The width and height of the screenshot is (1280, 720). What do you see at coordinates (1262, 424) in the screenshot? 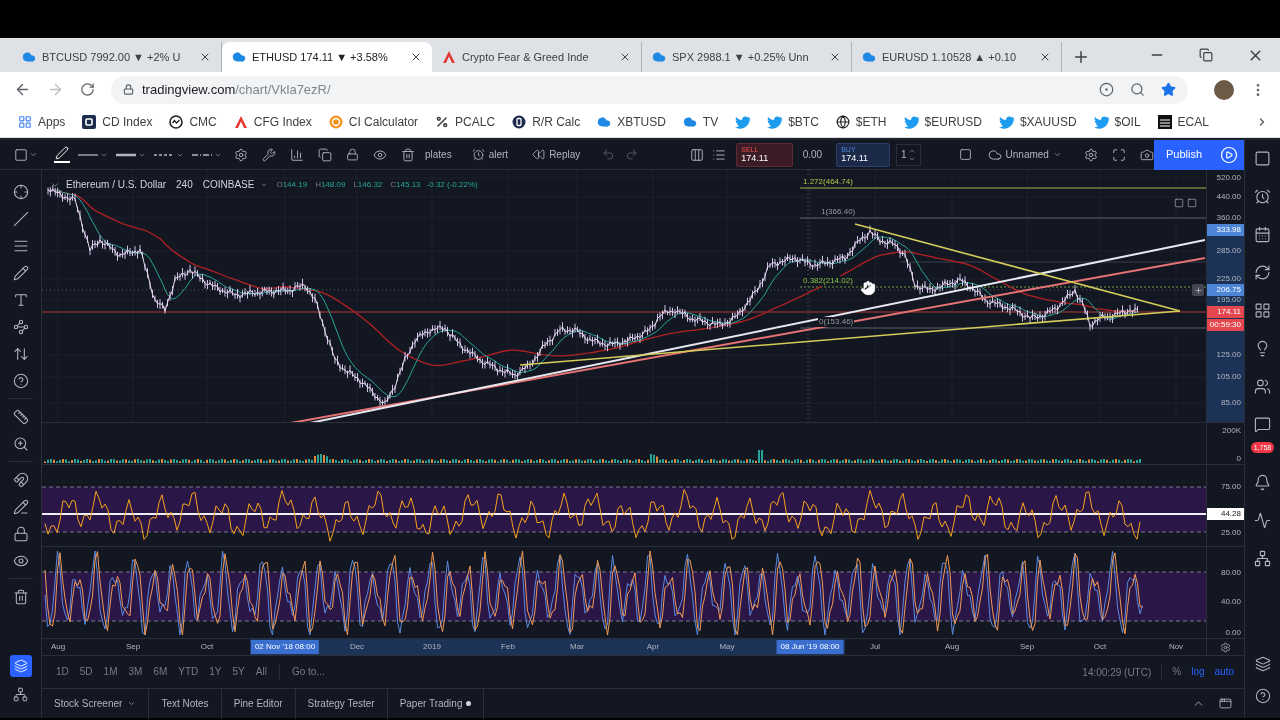
I see `chat-icon` at bounding box center [1262, 424].